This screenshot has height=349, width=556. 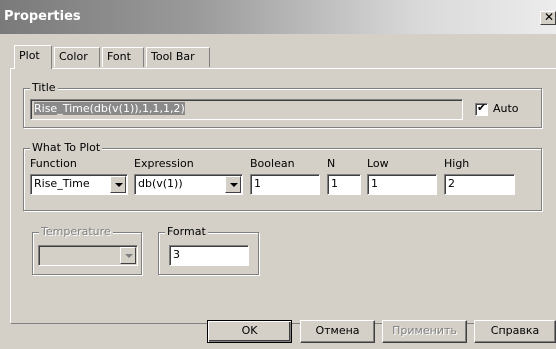 I want to click on tab-tool-bar: Tool Bar, so click(x=178, y=57).